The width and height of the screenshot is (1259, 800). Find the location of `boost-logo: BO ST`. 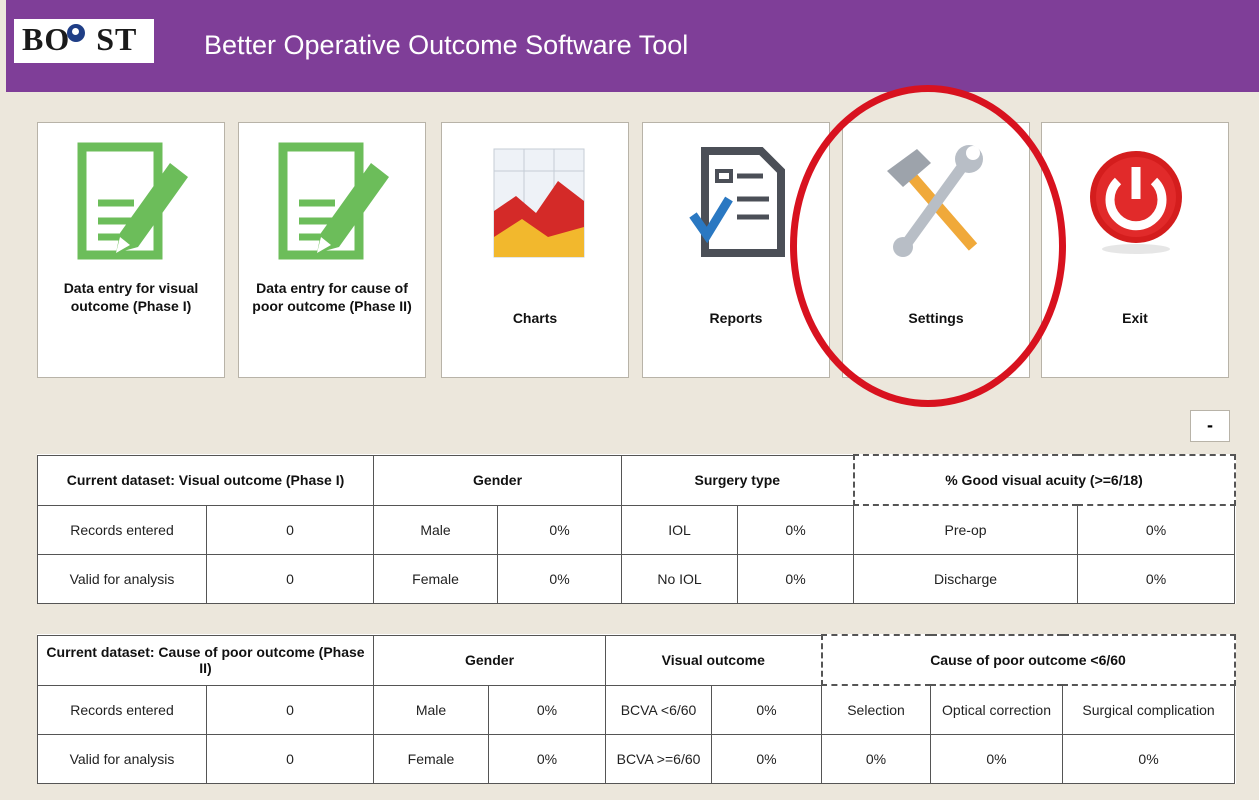

boost-logo: BO ST is located at coordinates (84, 41).